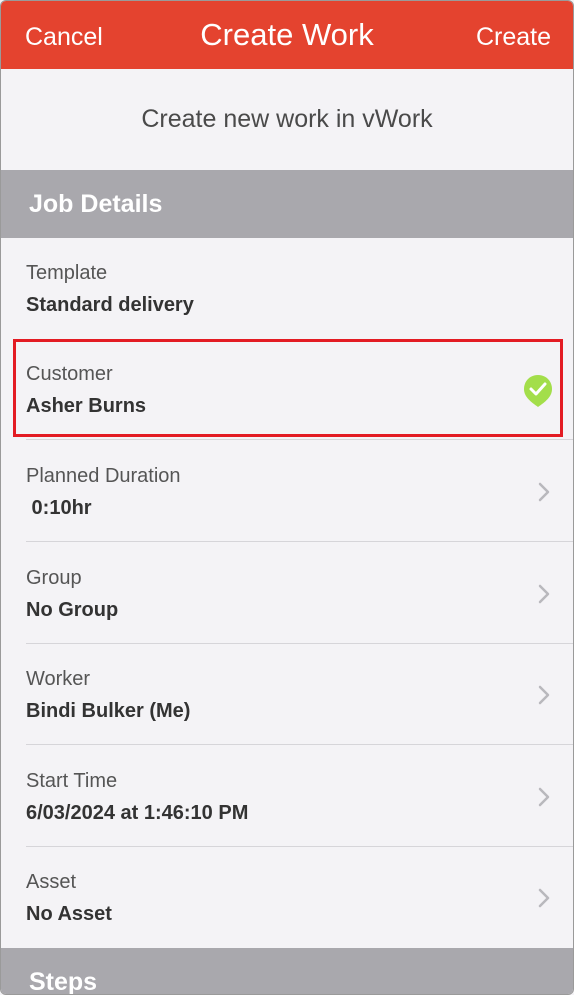  I want to click on nav-bar: Cancel Create Work Create, so click(287, 35).